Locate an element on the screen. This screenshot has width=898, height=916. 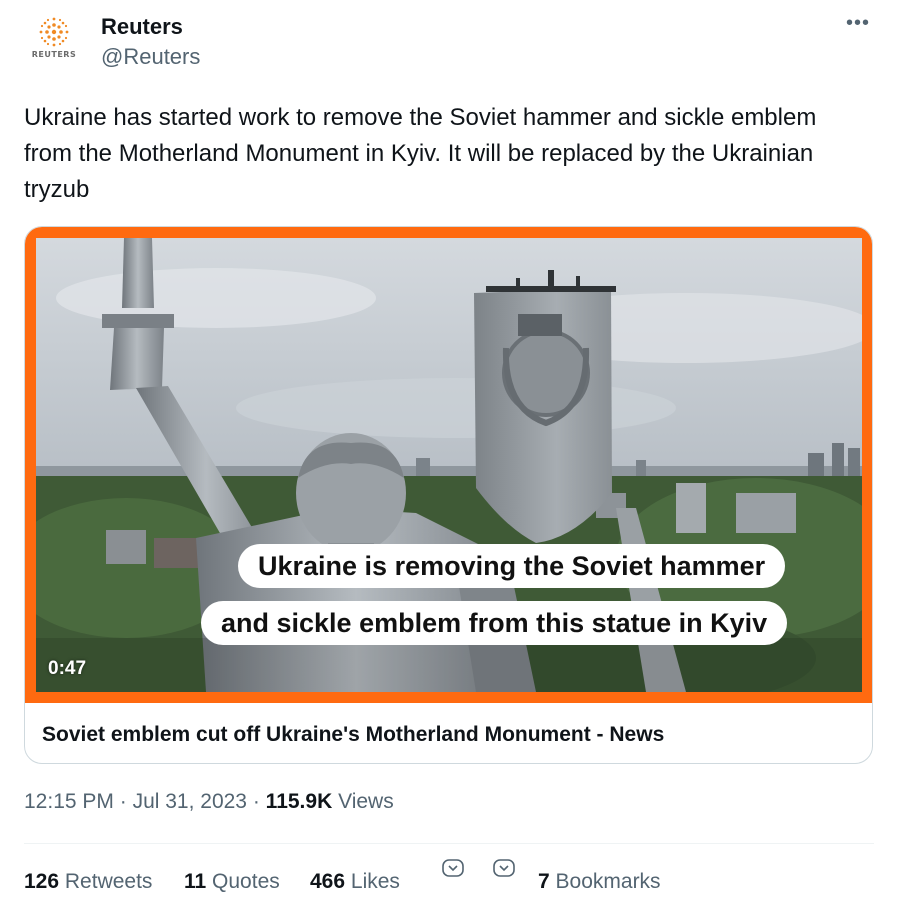
avatar: REUTERS is located at coordinates (54, 44).